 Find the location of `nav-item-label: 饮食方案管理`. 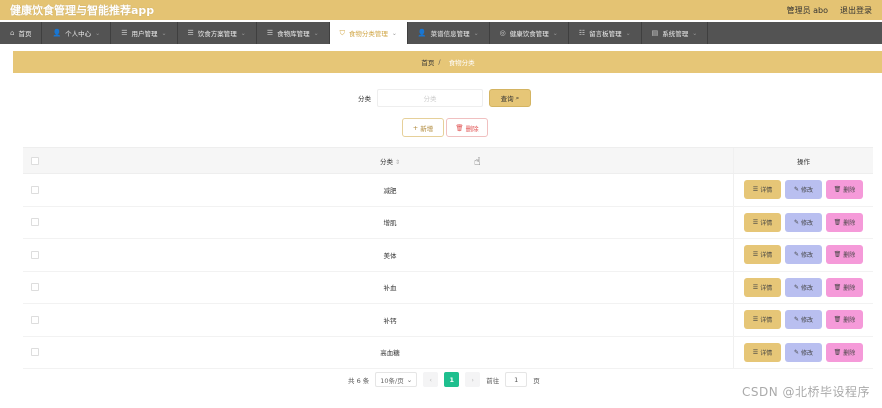

nav-item-label: 饮食方案管理 is located at coordinates (217, 34).